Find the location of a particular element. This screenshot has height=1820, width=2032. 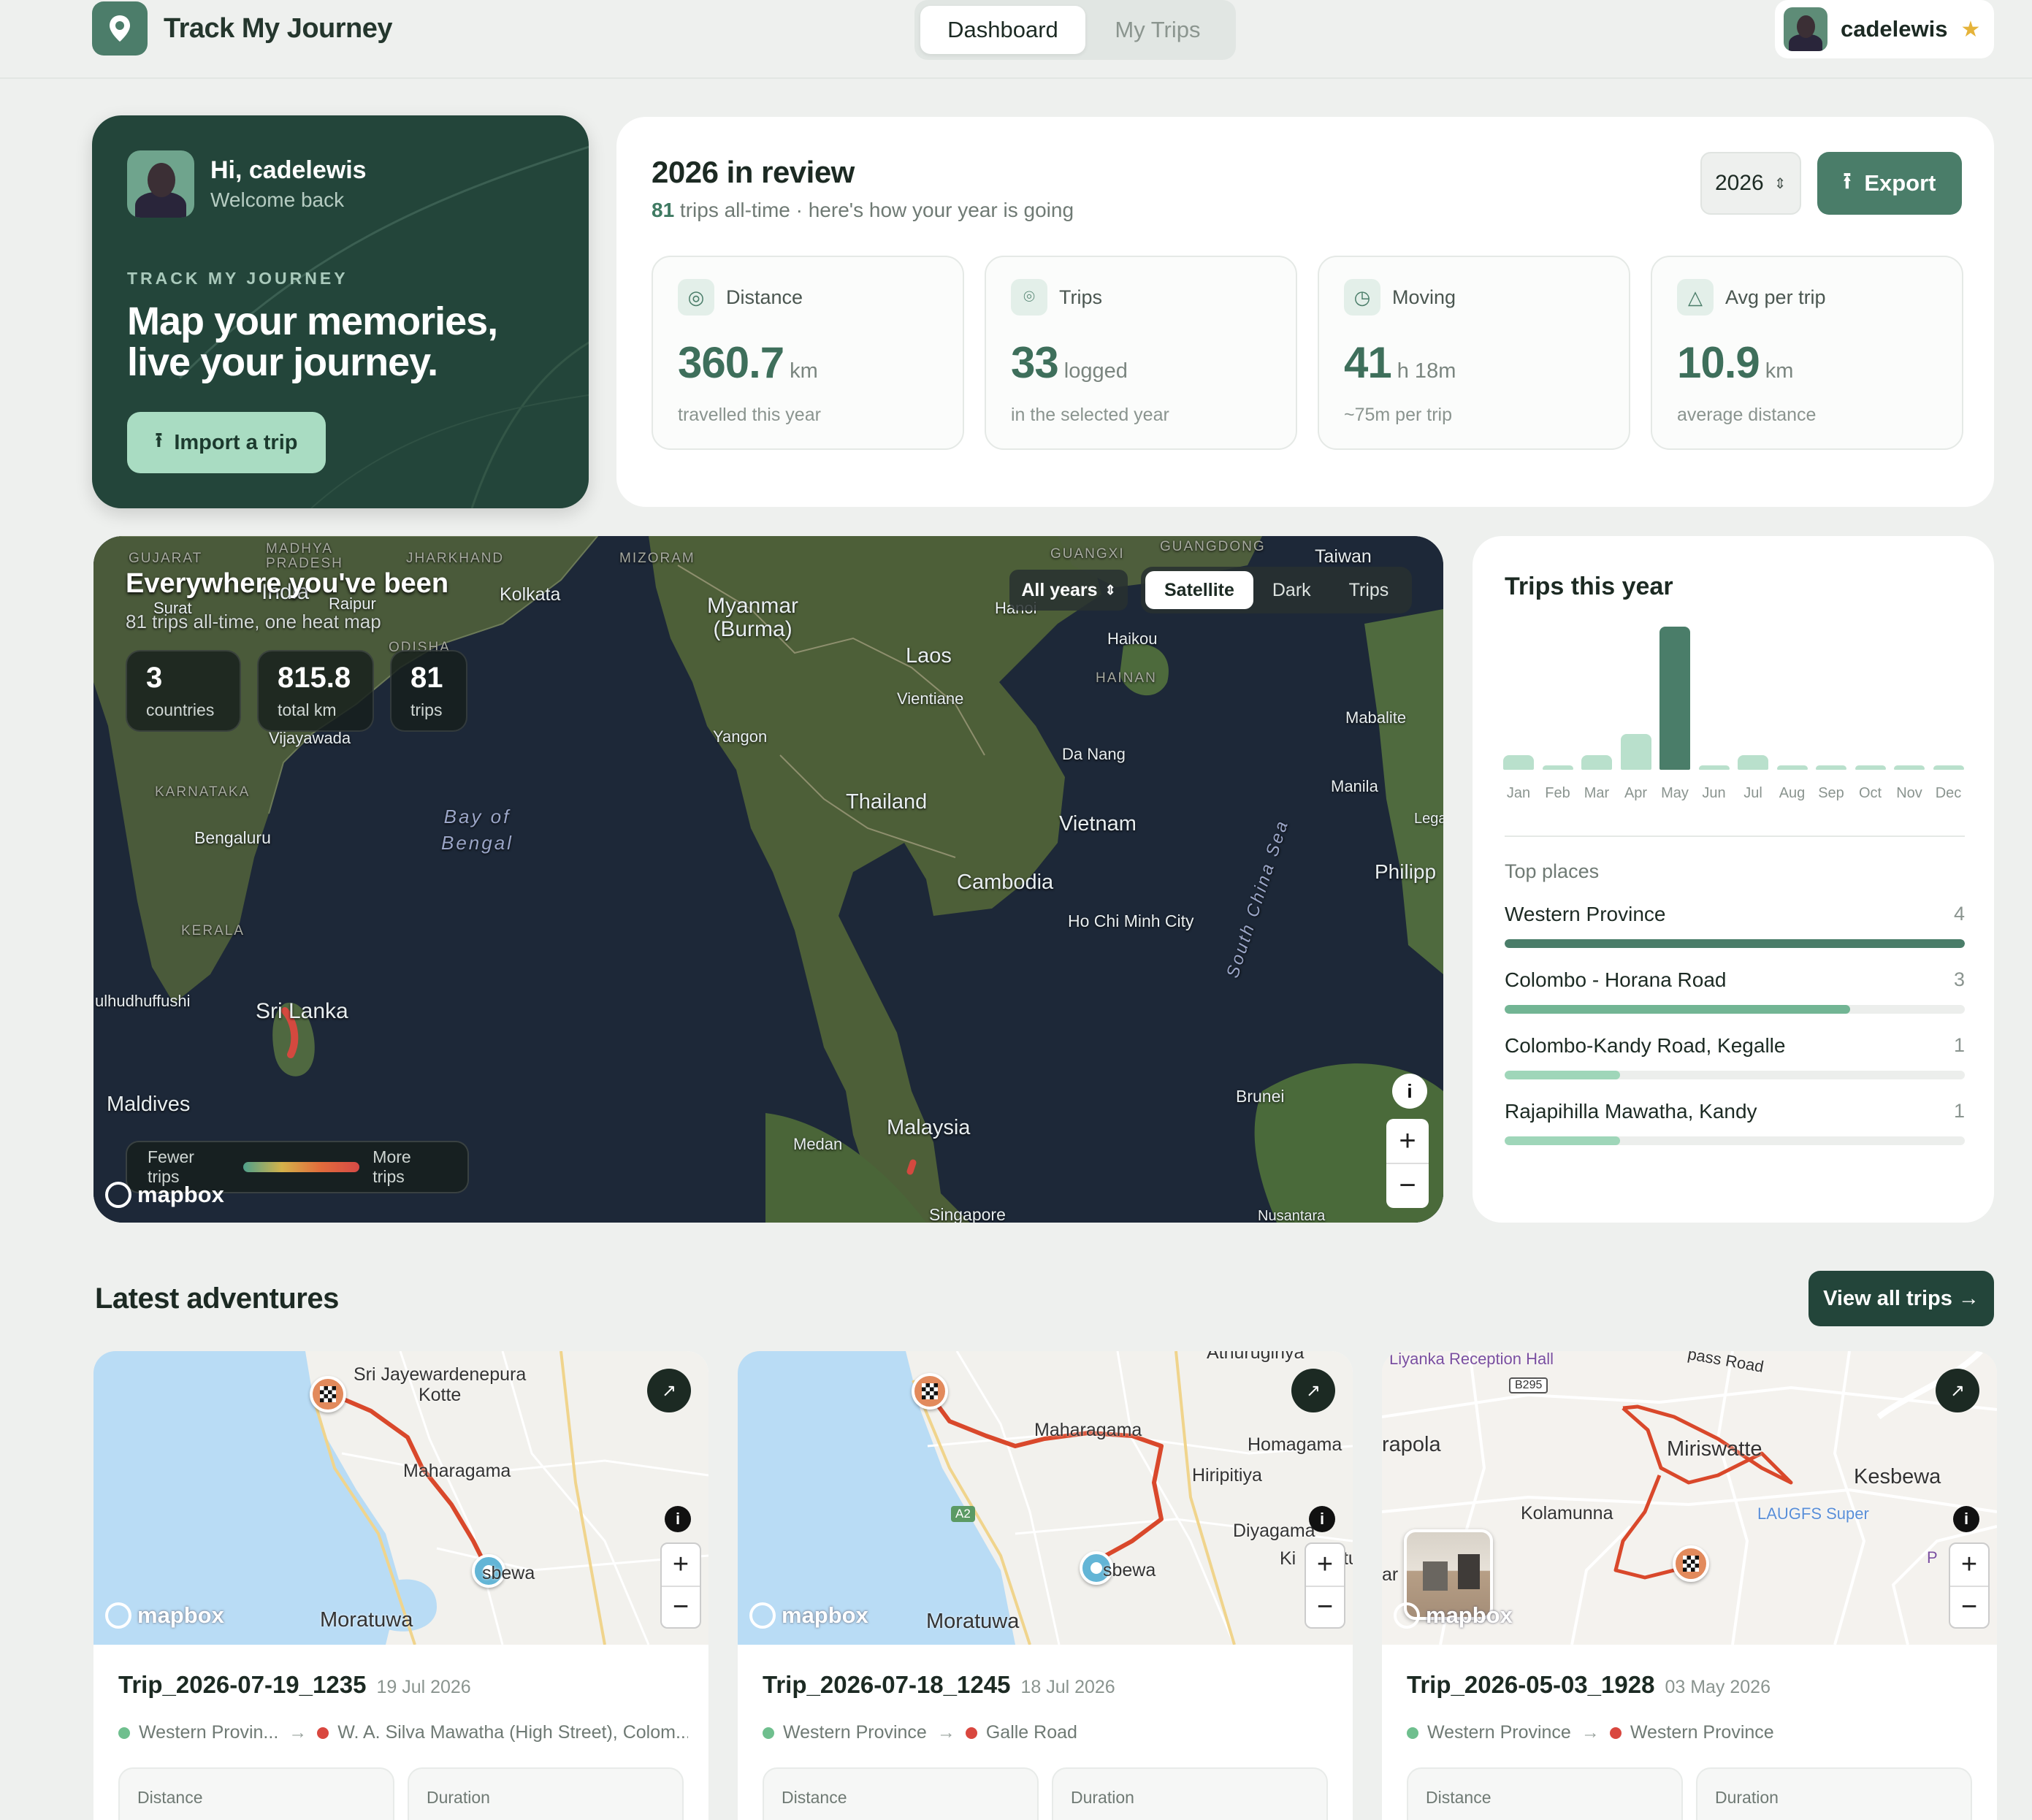

map-label-mabalite: Mabalite is located at coordinates (1376, 717).